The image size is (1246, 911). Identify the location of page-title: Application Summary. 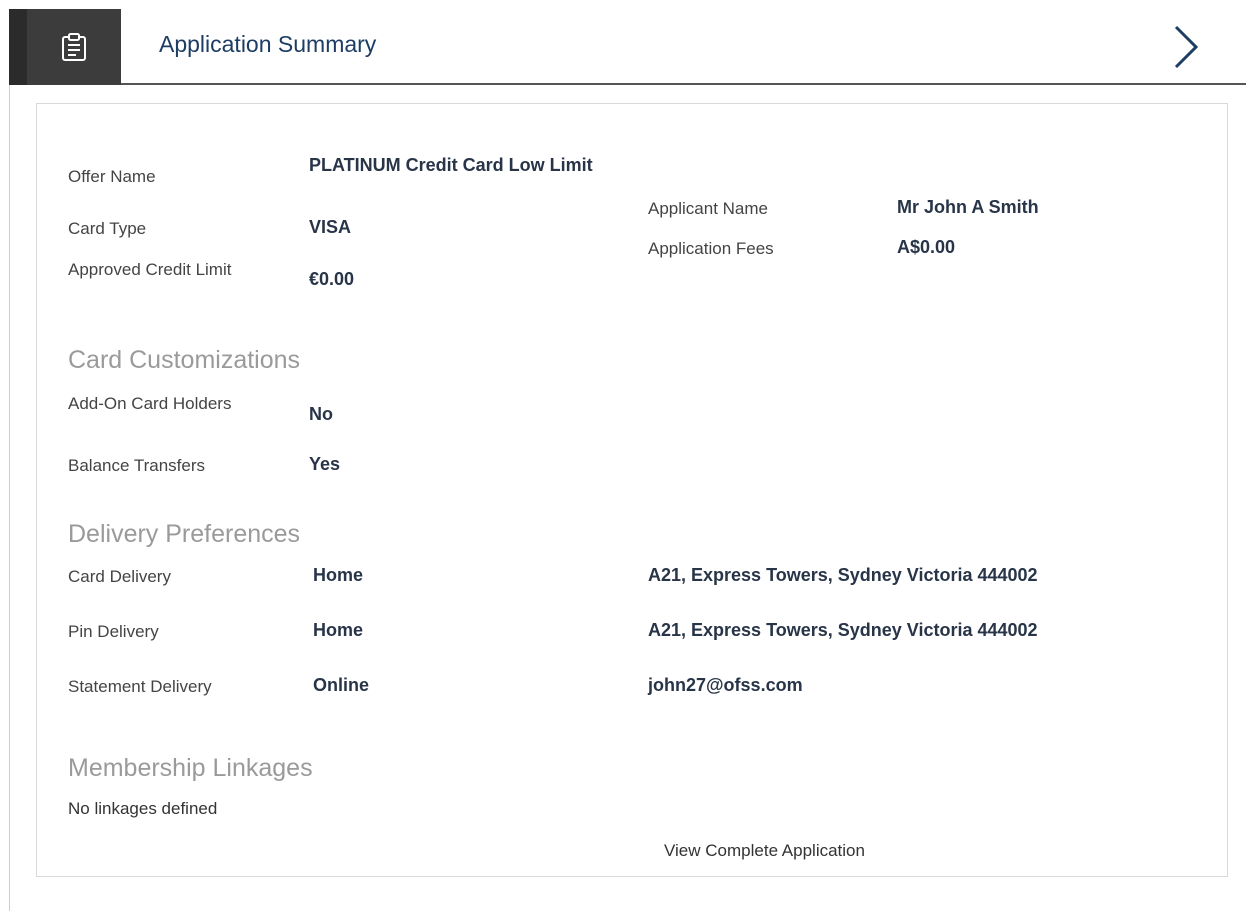
(268, 44).